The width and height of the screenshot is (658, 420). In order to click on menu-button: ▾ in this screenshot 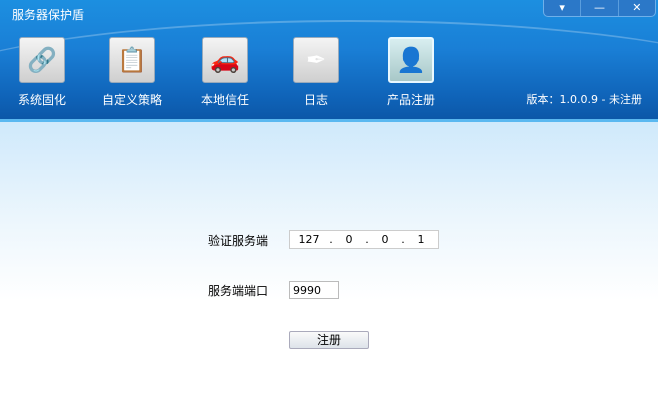, I will do `click(563, 8)`.